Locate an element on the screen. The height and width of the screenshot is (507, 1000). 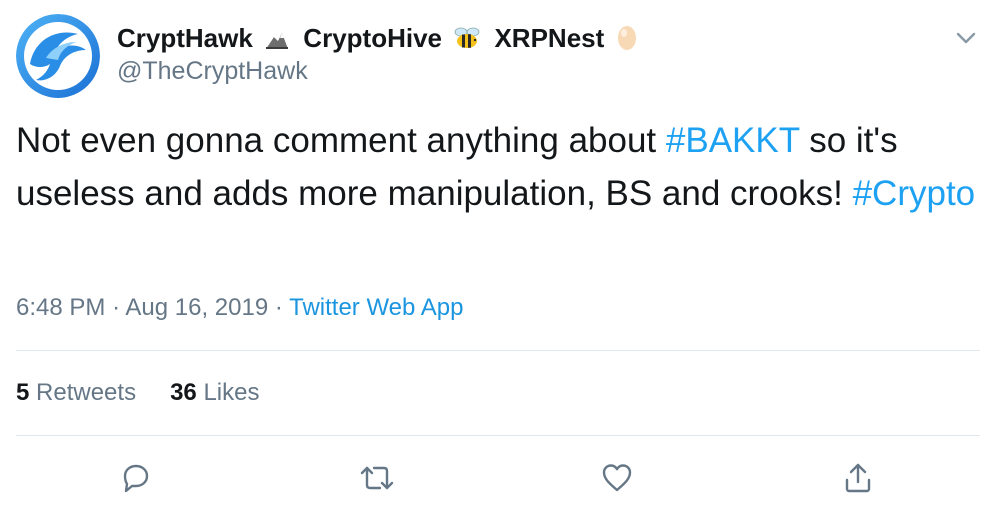
like-label: Likes is located at coordinates (231, 392).